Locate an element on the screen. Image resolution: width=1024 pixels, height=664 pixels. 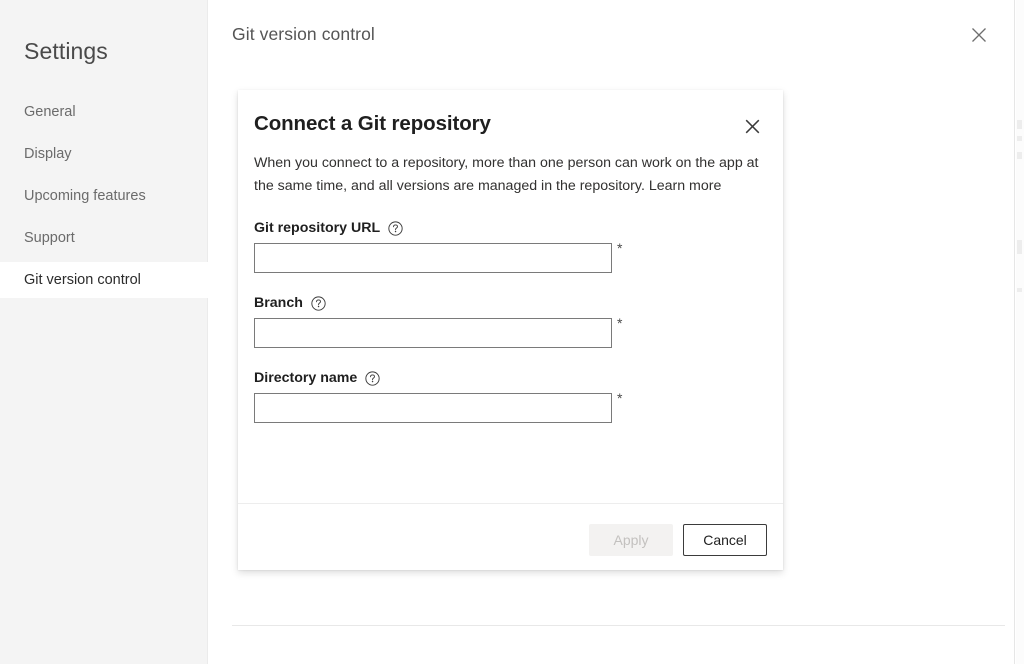
dialog-title: Connect a Git repository is located at coordinates (372, 123).